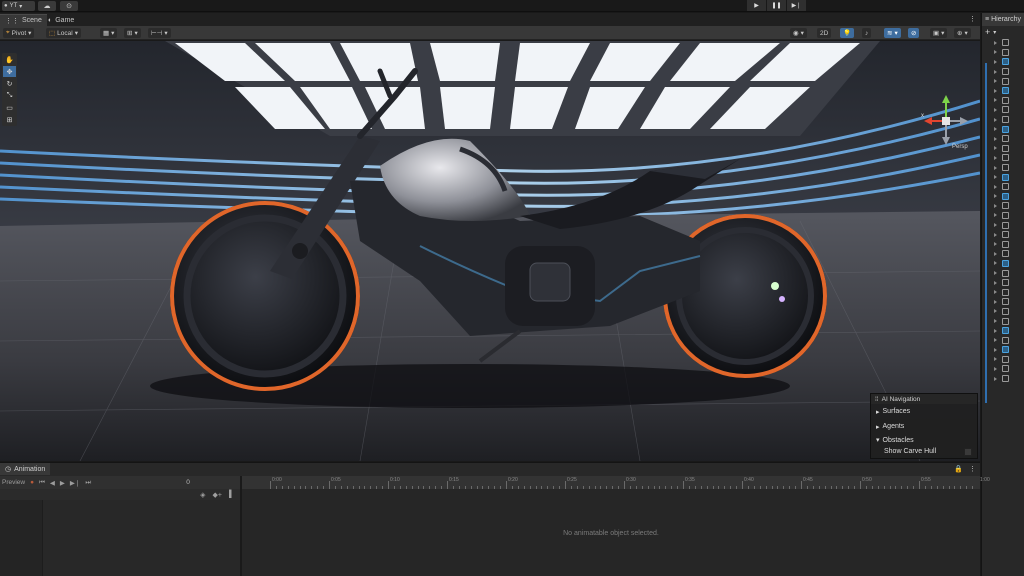 This screenshot has height=576, width=1024. What do you see at coordinates (798, 33) in the screenshot?
I see `draw-mode-dropdown: ◉ ▾` at bounding box center [798, 33].